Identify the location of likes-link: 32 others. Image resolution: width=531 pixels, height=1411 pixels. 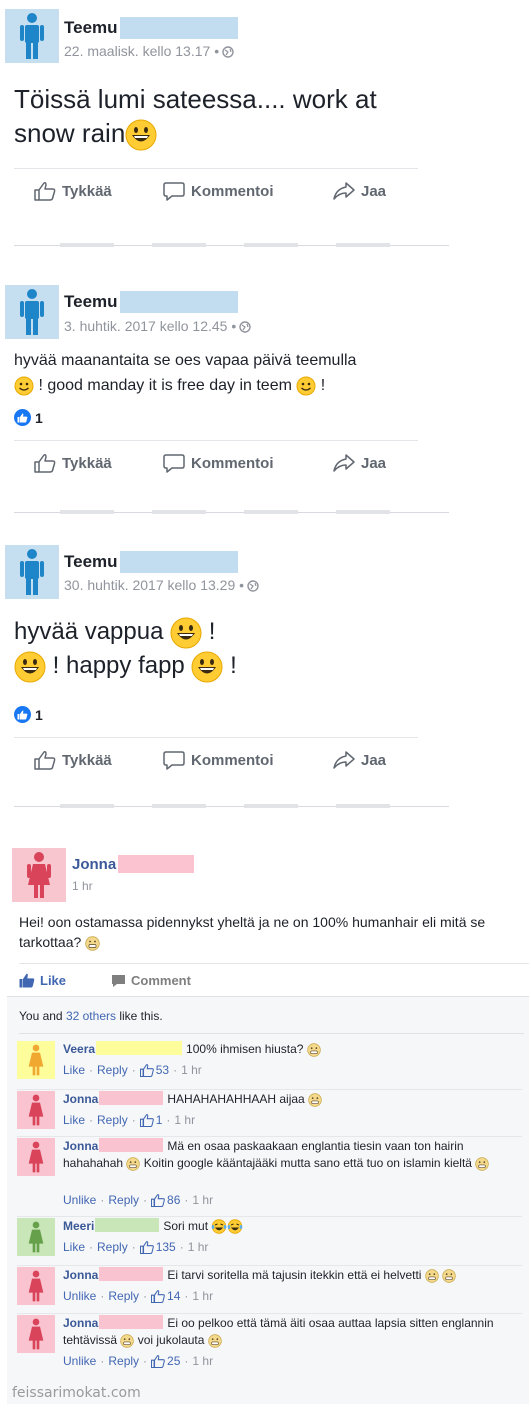
(91, 1016).